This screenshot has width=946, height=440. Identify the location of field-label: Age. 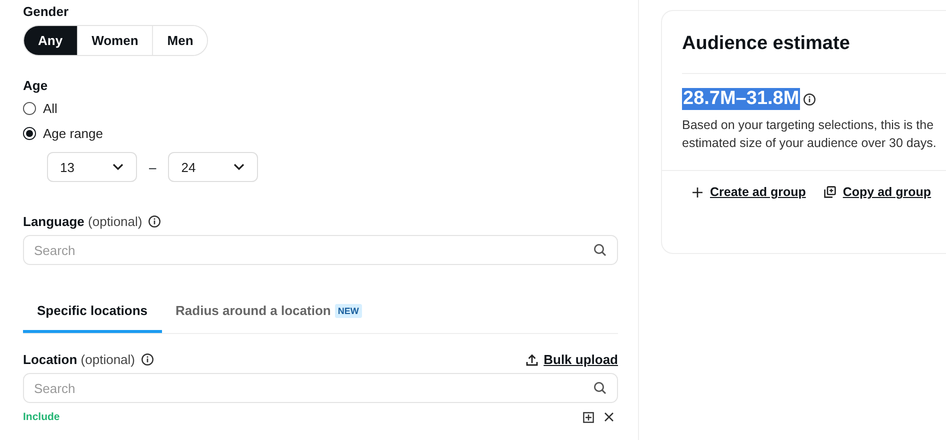
(36, 85).